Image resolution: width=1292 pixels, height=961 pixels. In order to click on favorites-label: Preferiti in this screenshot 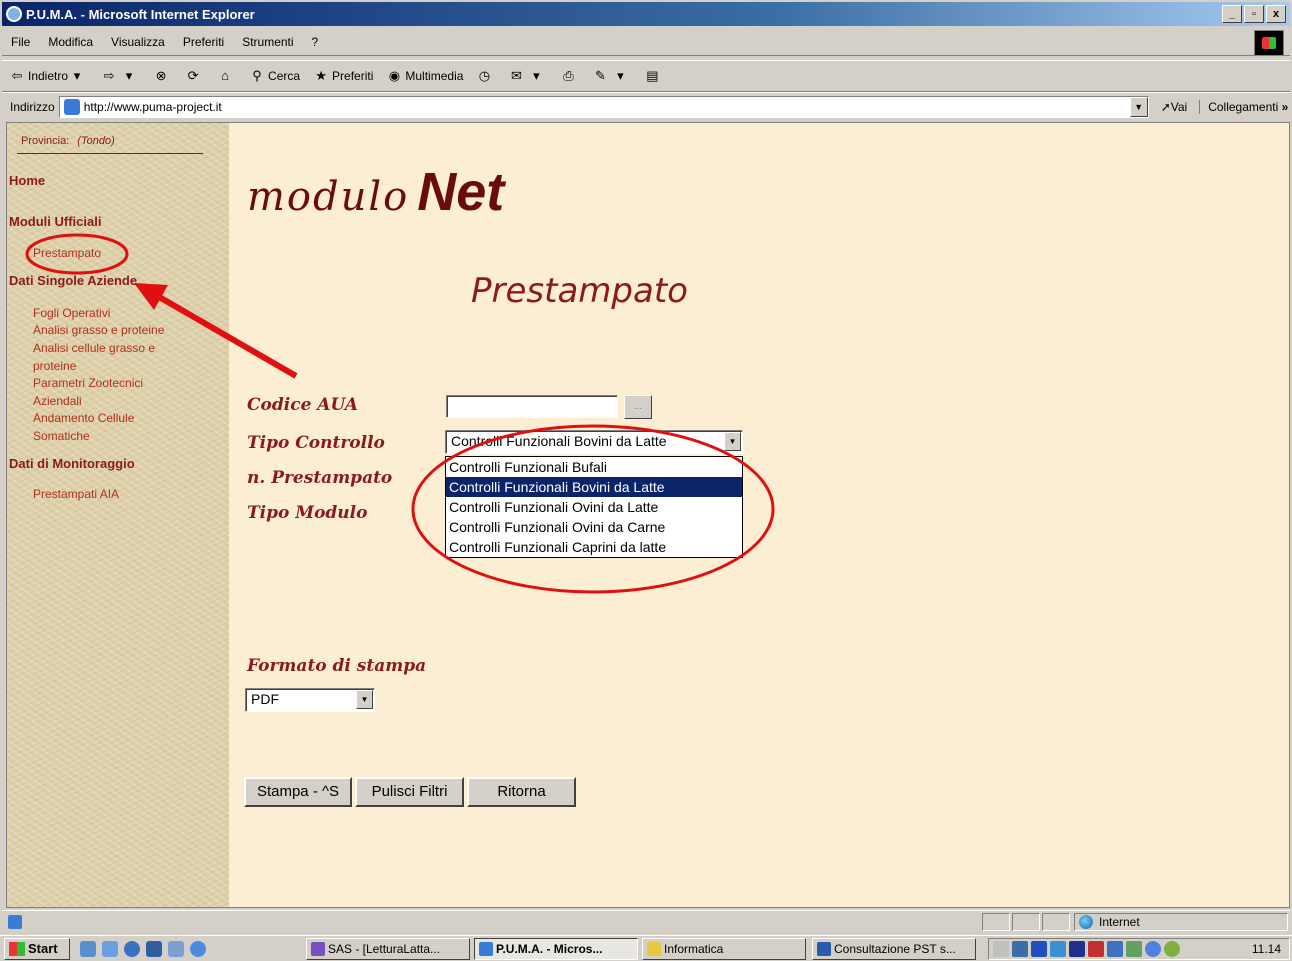, I will do `click(353, 76)`.